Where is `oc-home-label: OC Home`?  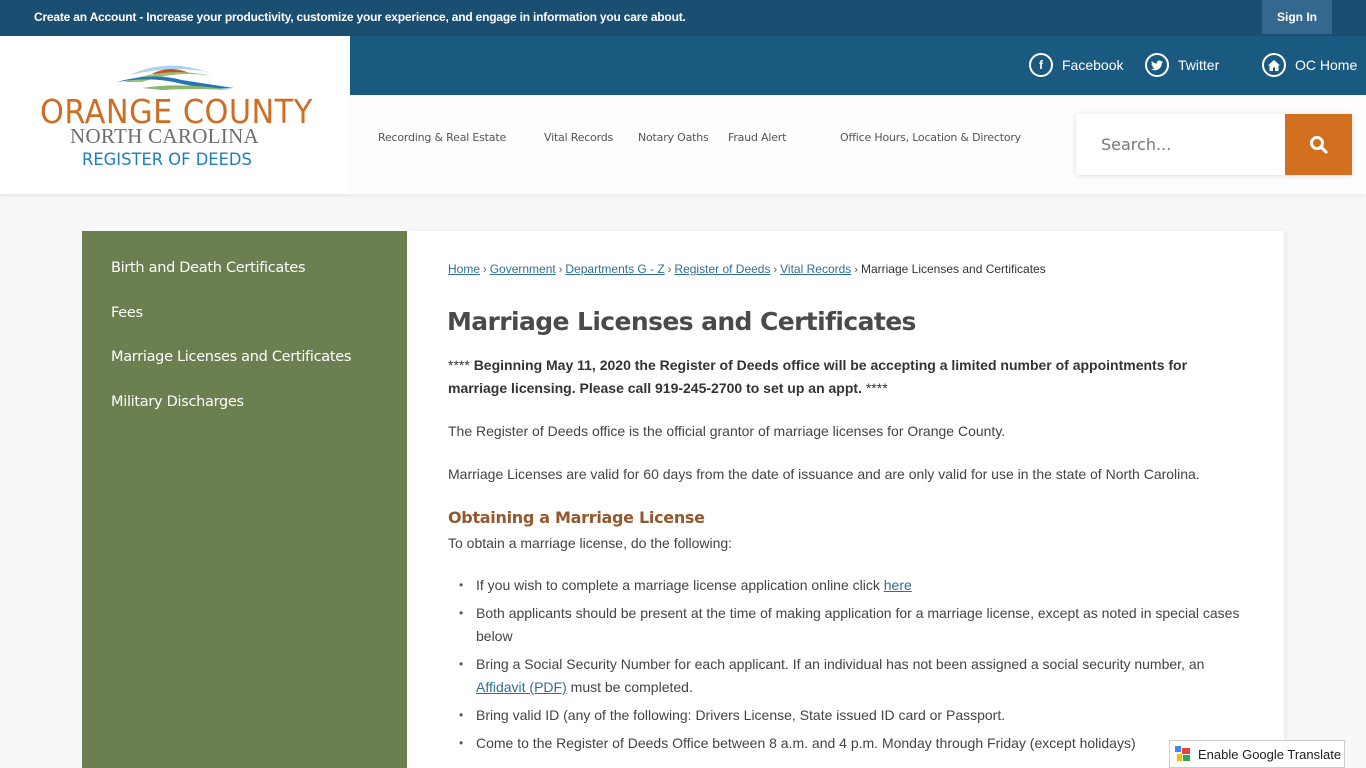 oc-home-label: OC Home is located at coordinates (1326, 65).